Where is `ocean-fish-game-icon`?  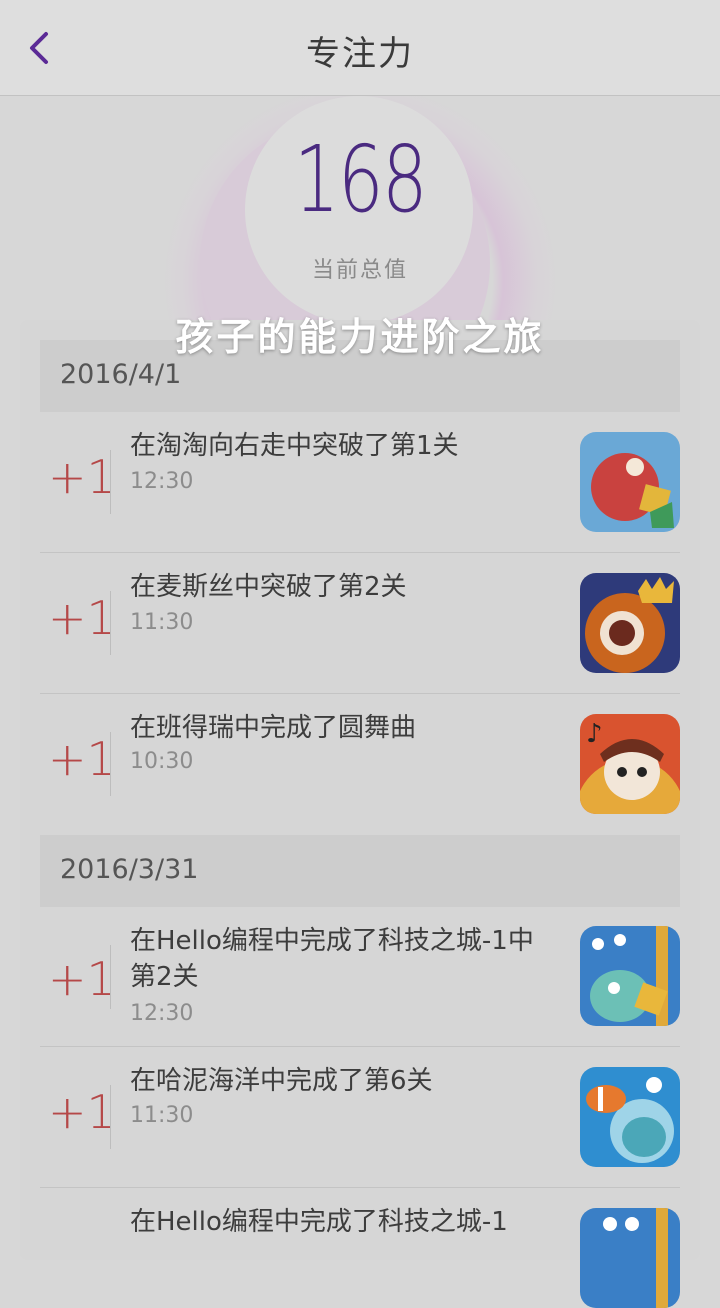
ocean-fish-game-icon is located at coordinates (630, 1117).